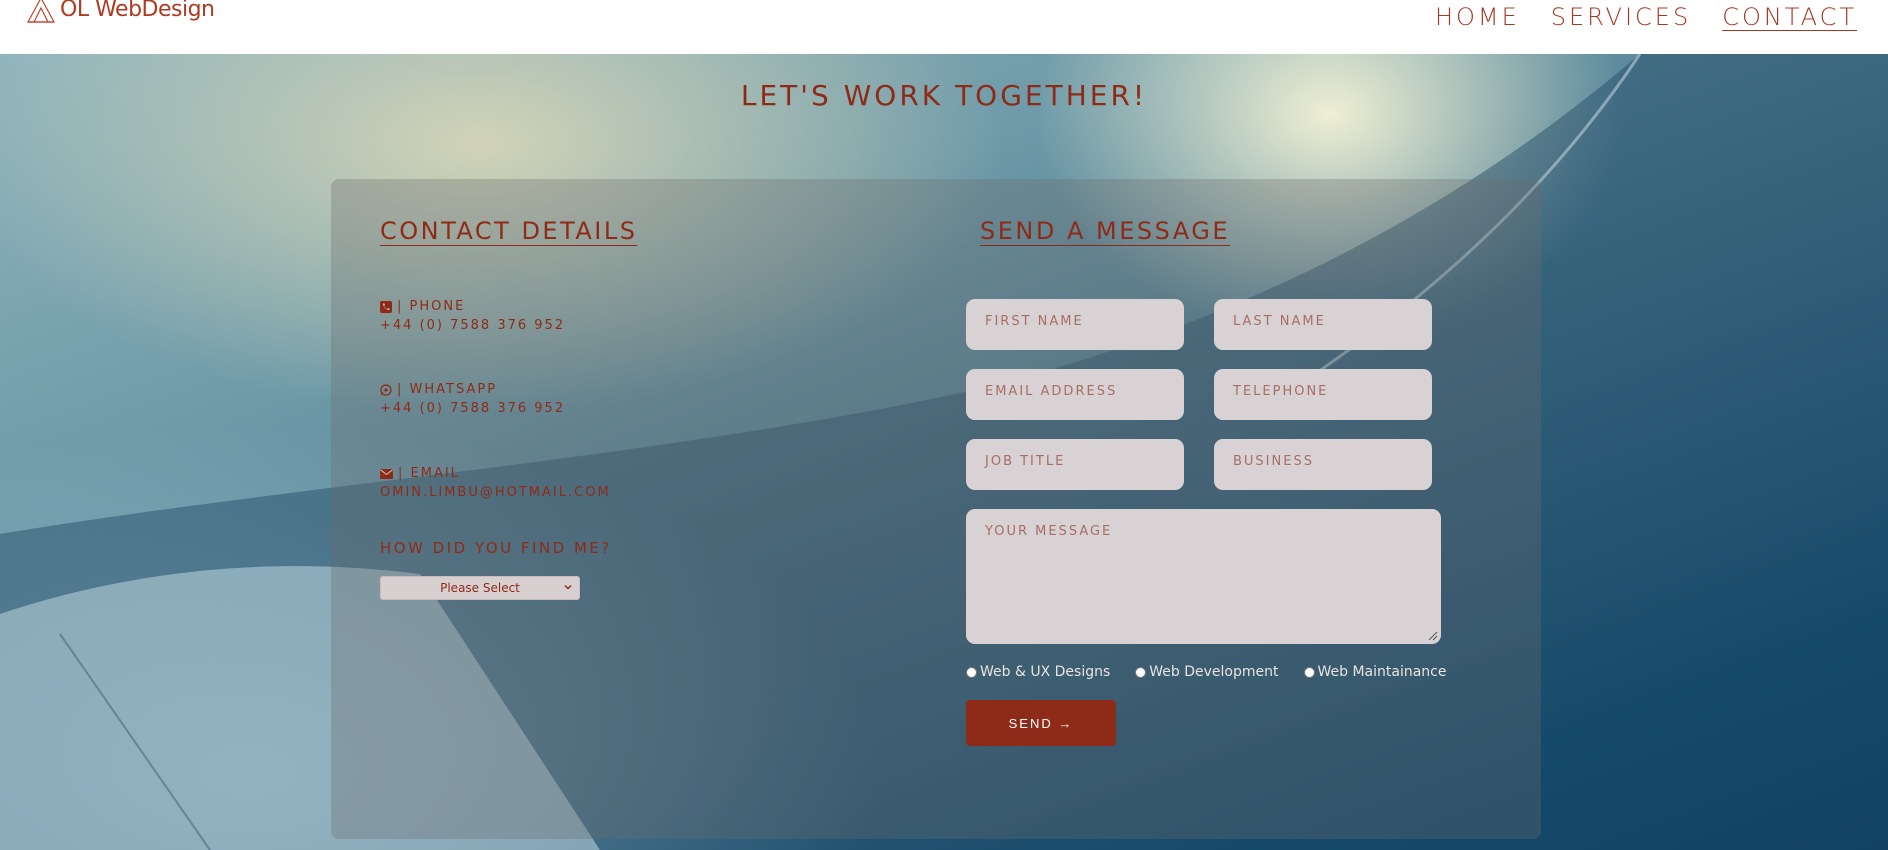  I want to click on phone-detail: | PHONE +44 (0) 7588 376 952, so click(472, 316).